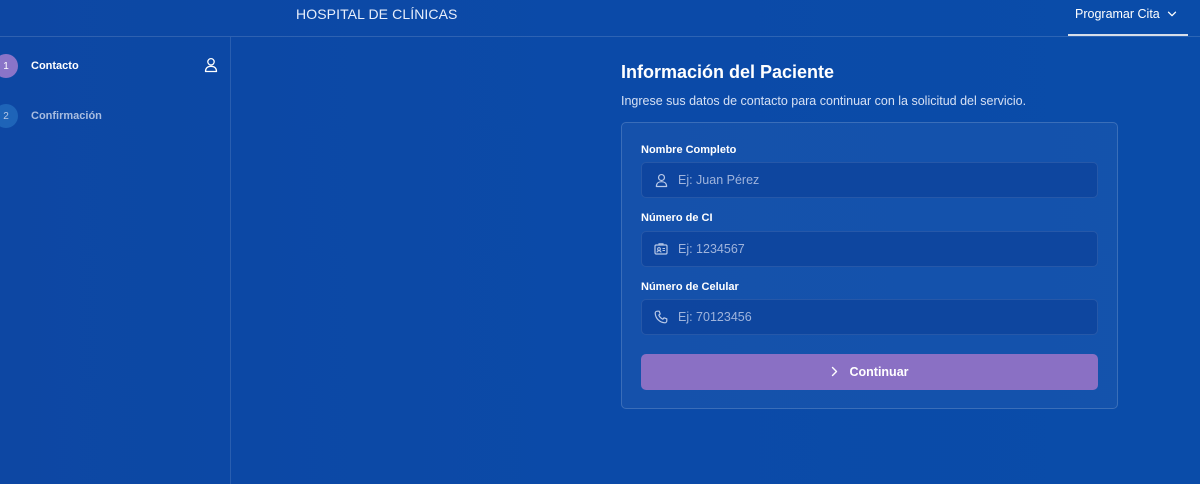  I want to click on nombre-field, so click(869, 180).